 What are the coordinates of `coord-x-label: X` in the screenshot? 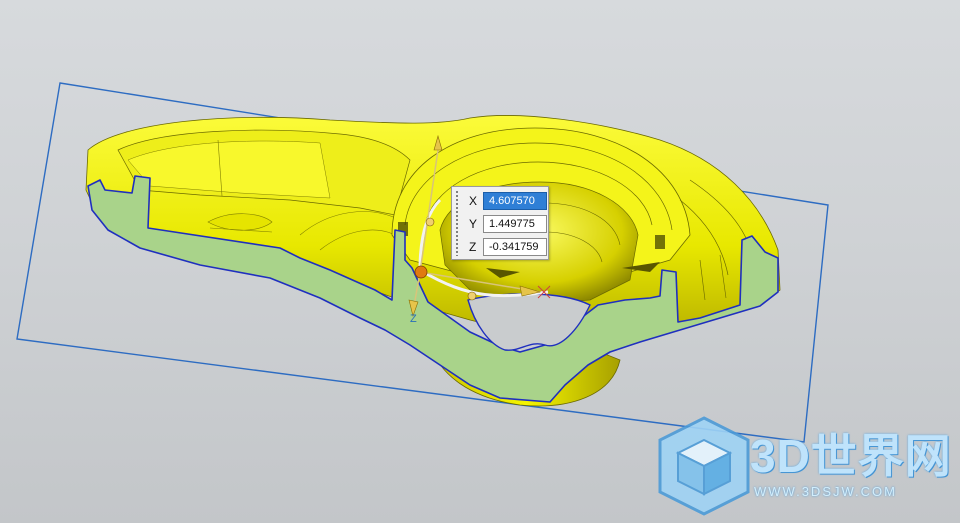 It's located at (473, 201).